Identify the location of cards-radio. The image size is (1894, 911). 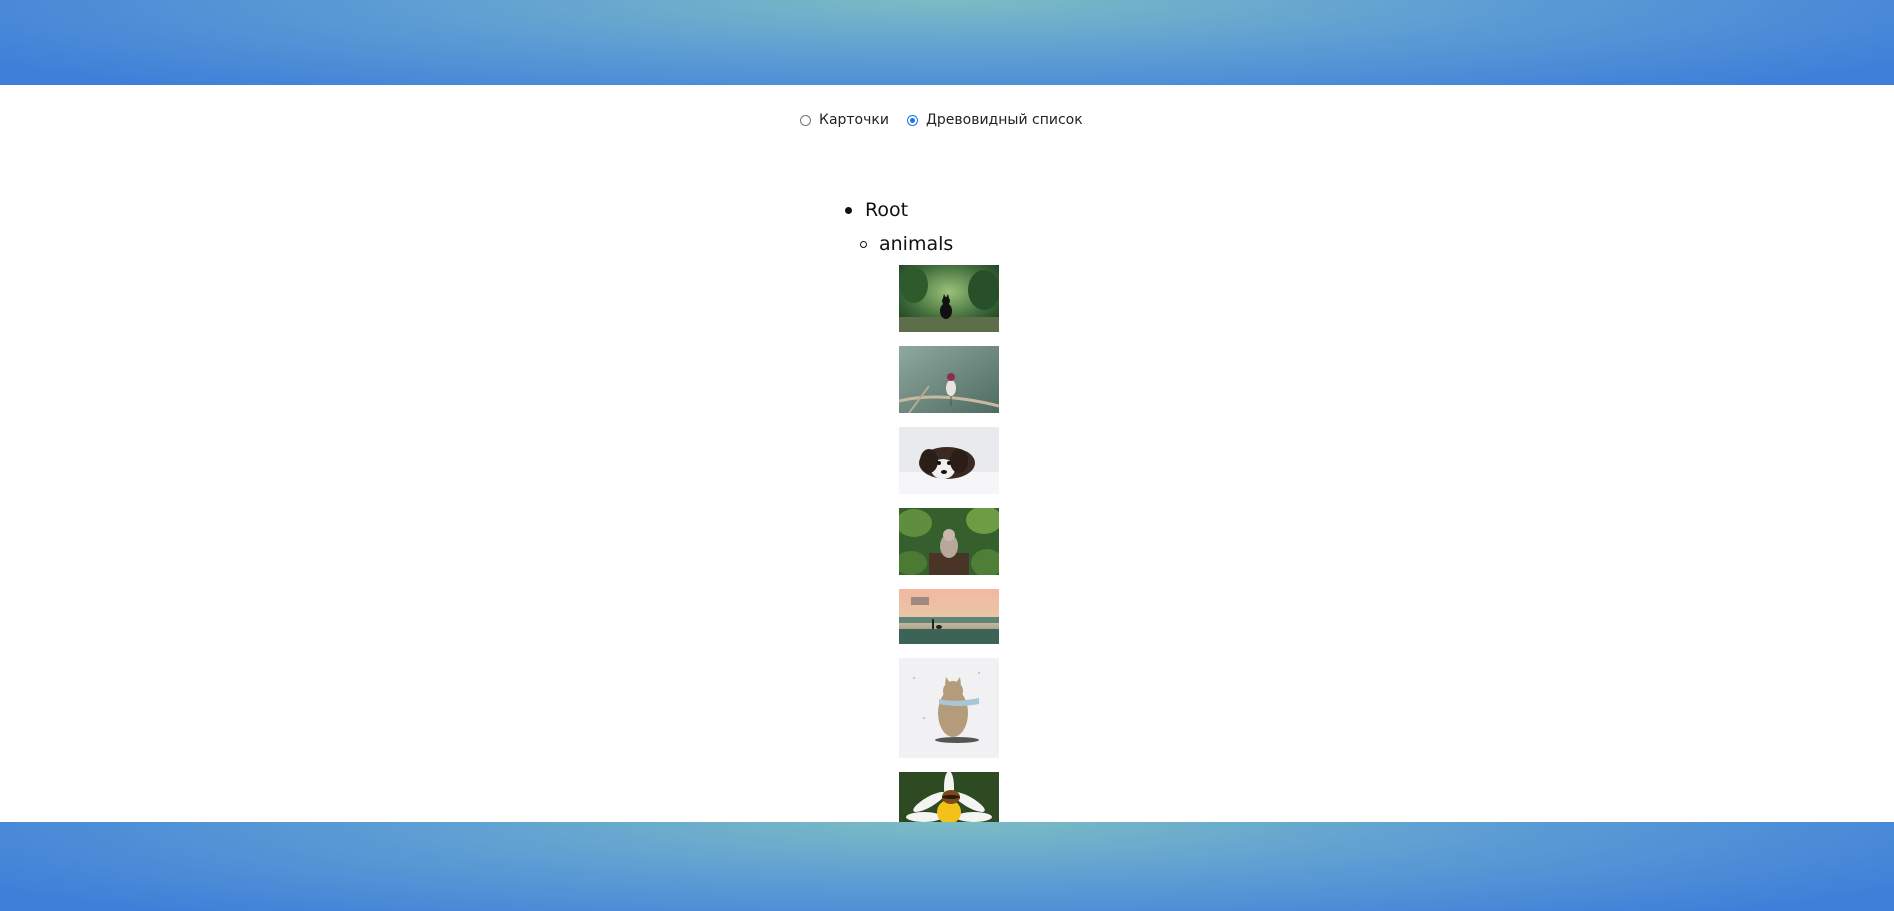
(805, 120).